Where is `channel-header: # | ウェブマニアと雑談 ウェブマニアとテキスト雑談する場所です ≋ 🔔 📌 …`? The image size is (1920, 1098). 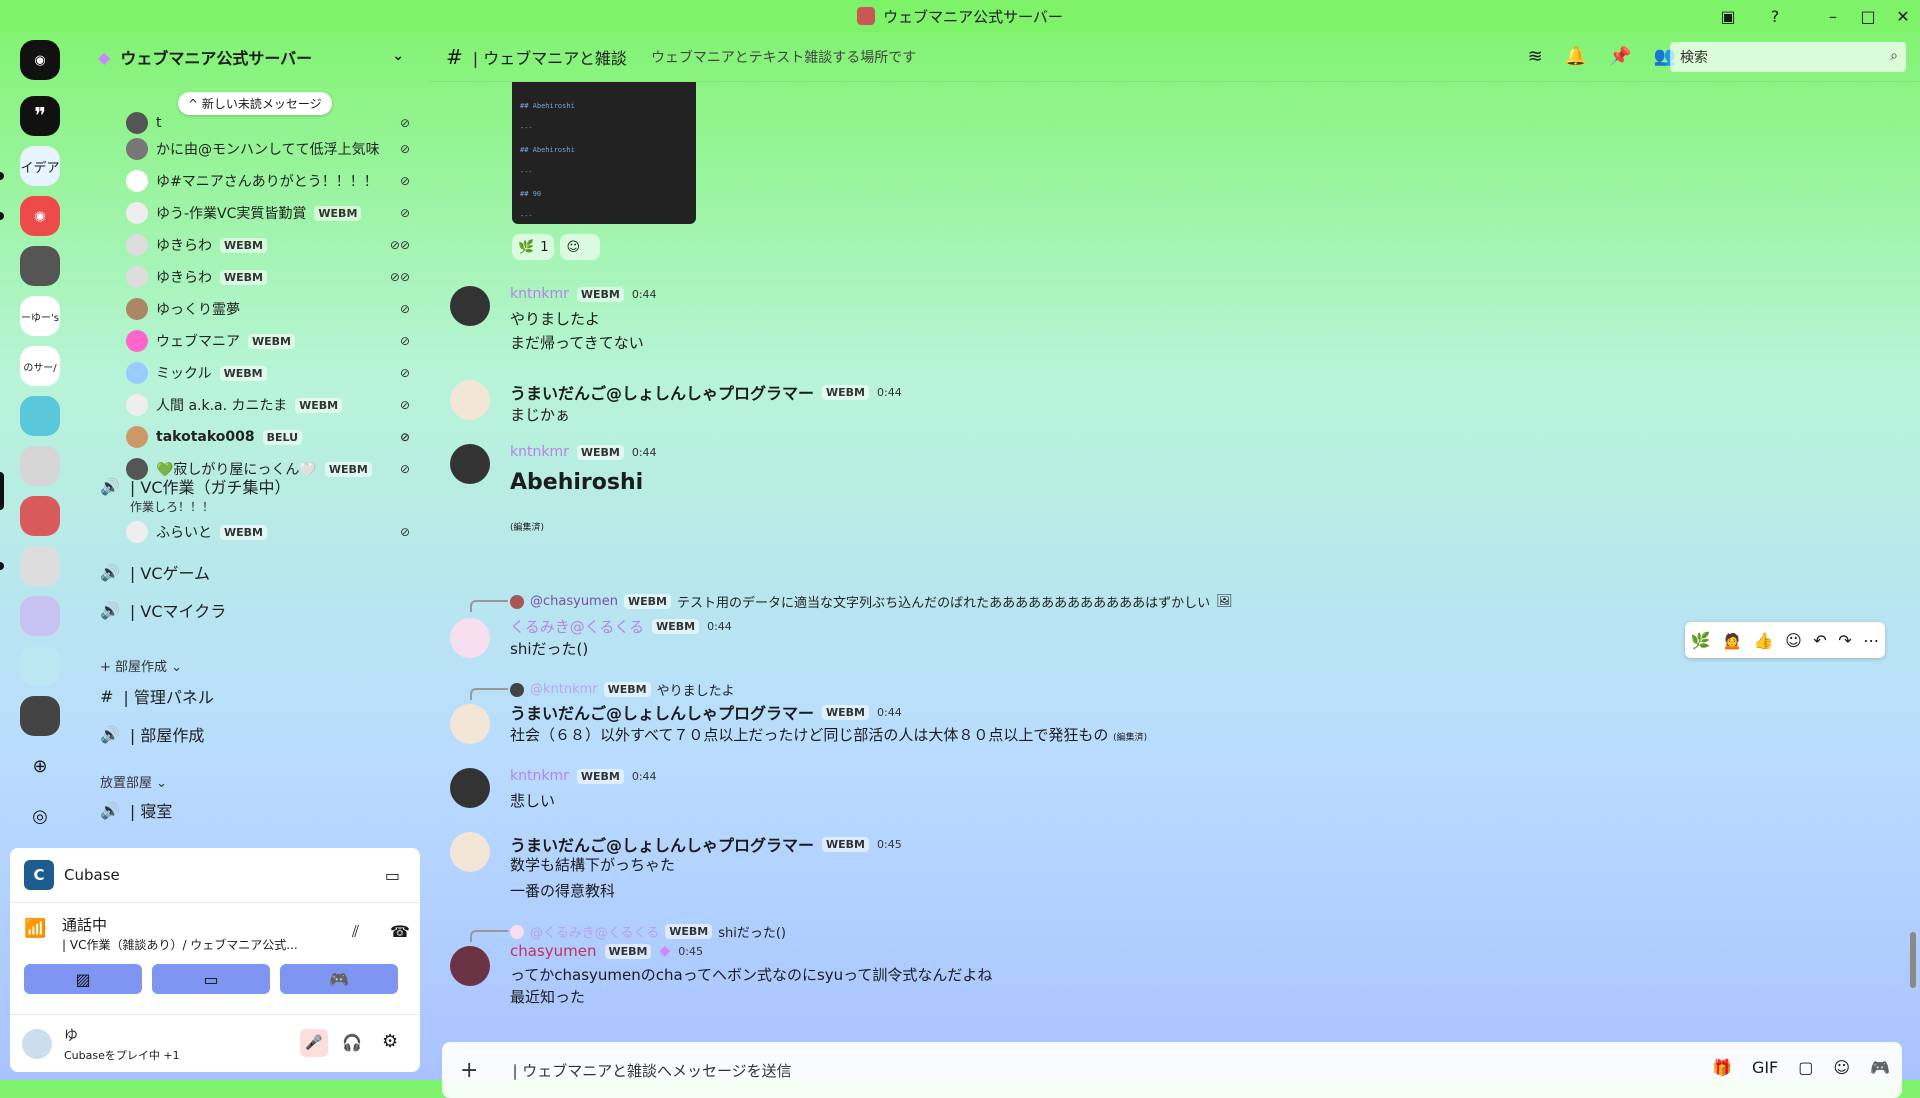
channel-header: # | ウェブマニアと雑談 ウェブマニアとテキスト雑談する場所です ≋ 🔔 📌 … is located at coordinates (1175, 57).